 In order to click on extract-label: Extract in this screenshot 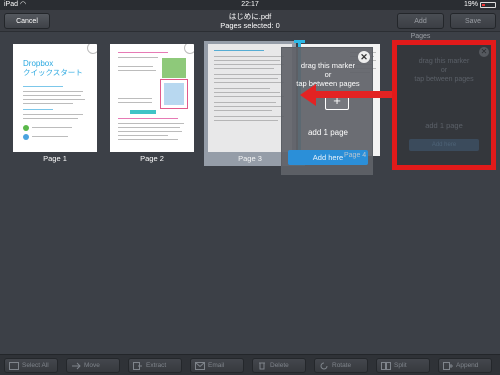, I will do `click(156, 365)`.